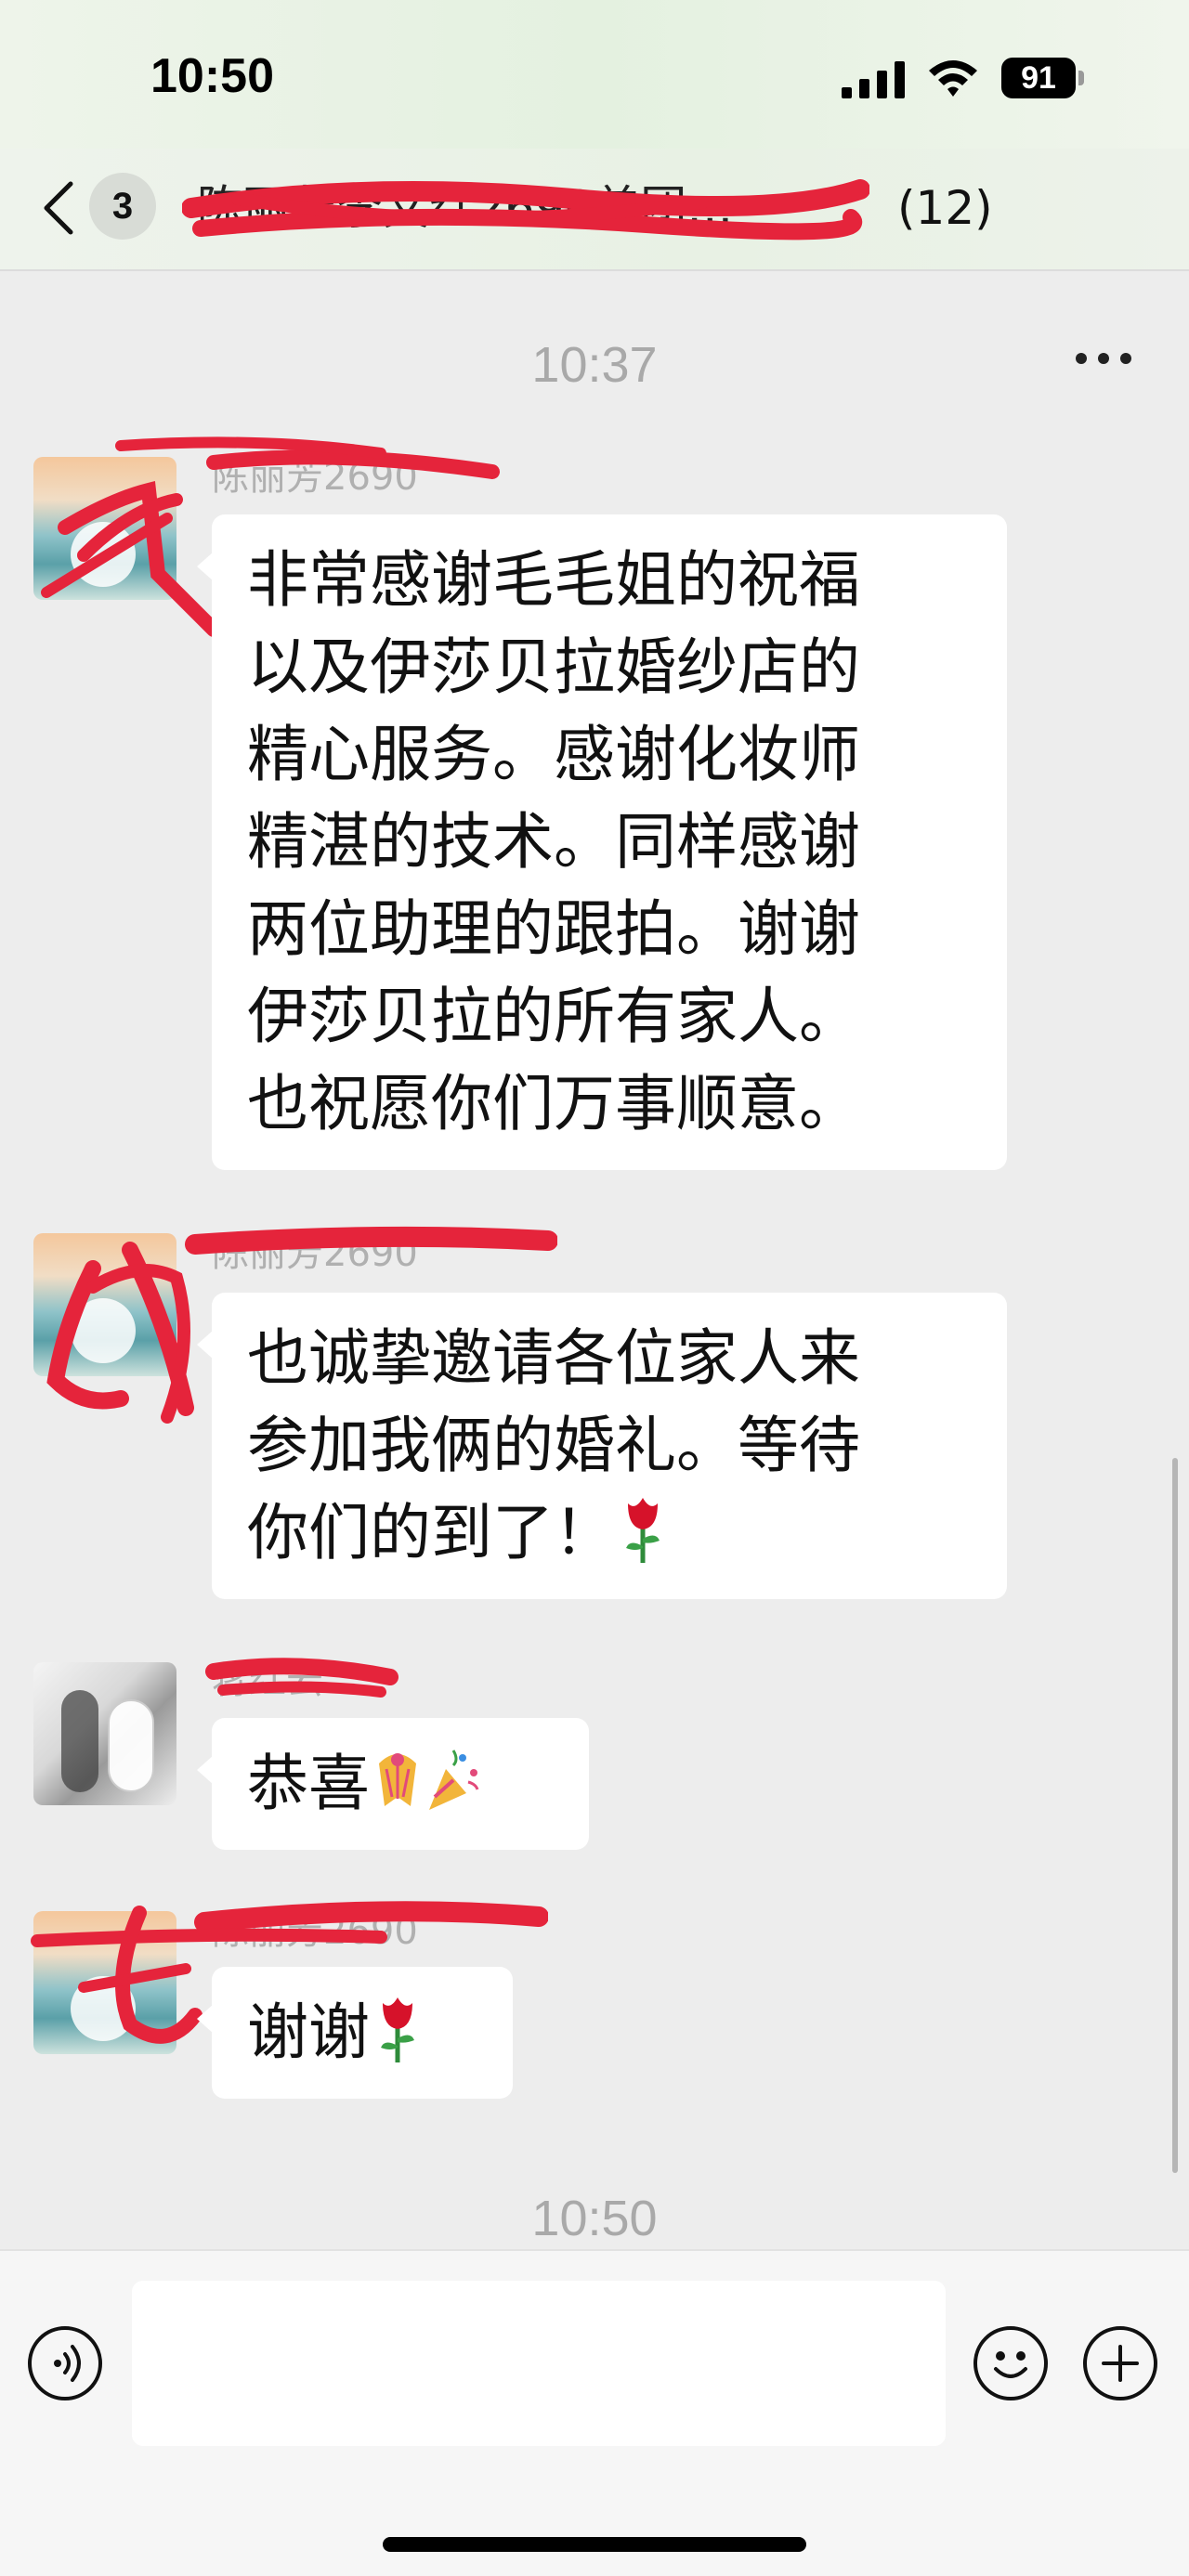  I want to click on message-bubble: 也诚挚邀请各位家人来 参加我俩的婚礼。等待 你们的到了！, so click(602, 1446).